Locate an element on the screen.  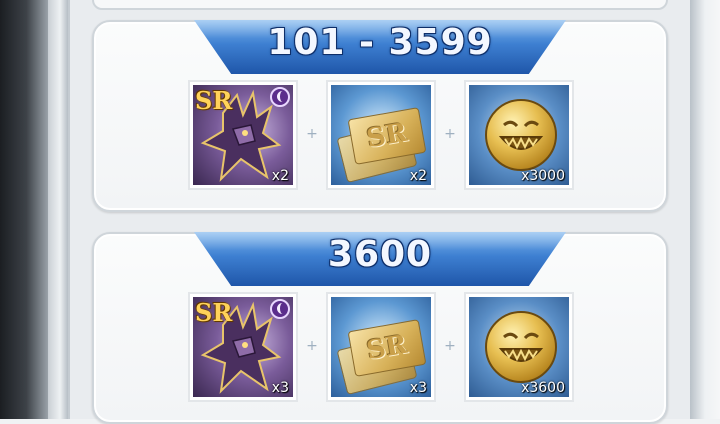
rank-range-banner: 101 - 3599 is located at coordinates (380, 47).